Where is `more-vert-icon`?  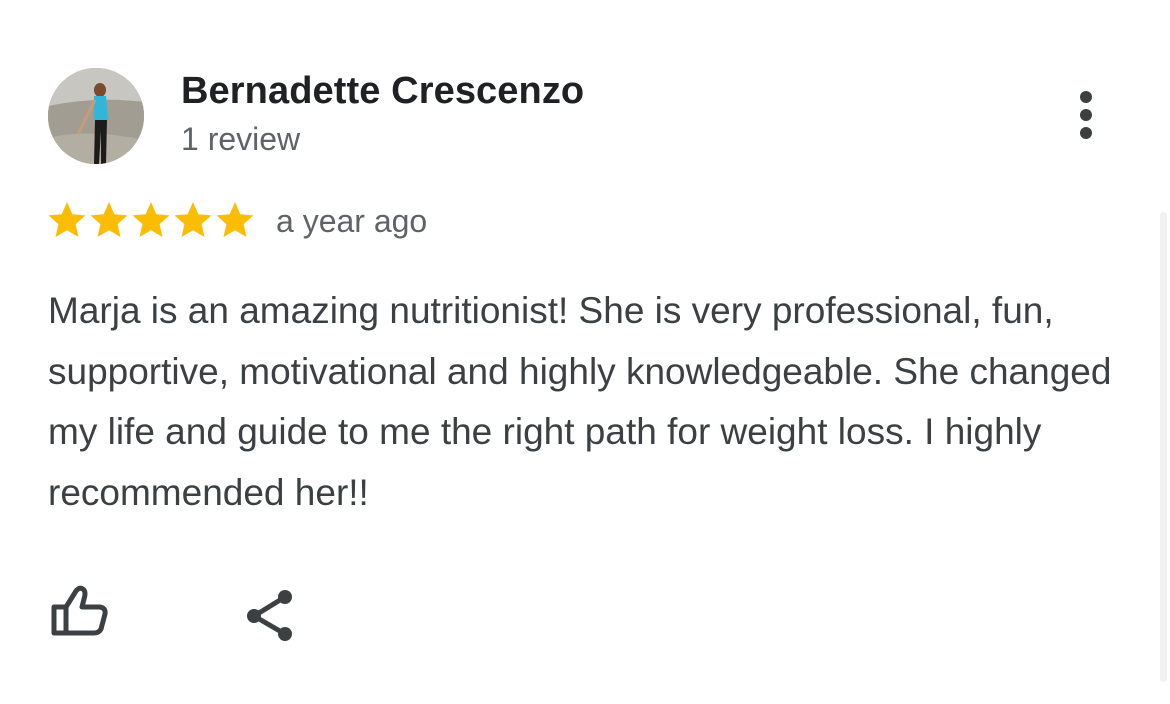 more-vert-icon is located at coordinates (1086, 115).